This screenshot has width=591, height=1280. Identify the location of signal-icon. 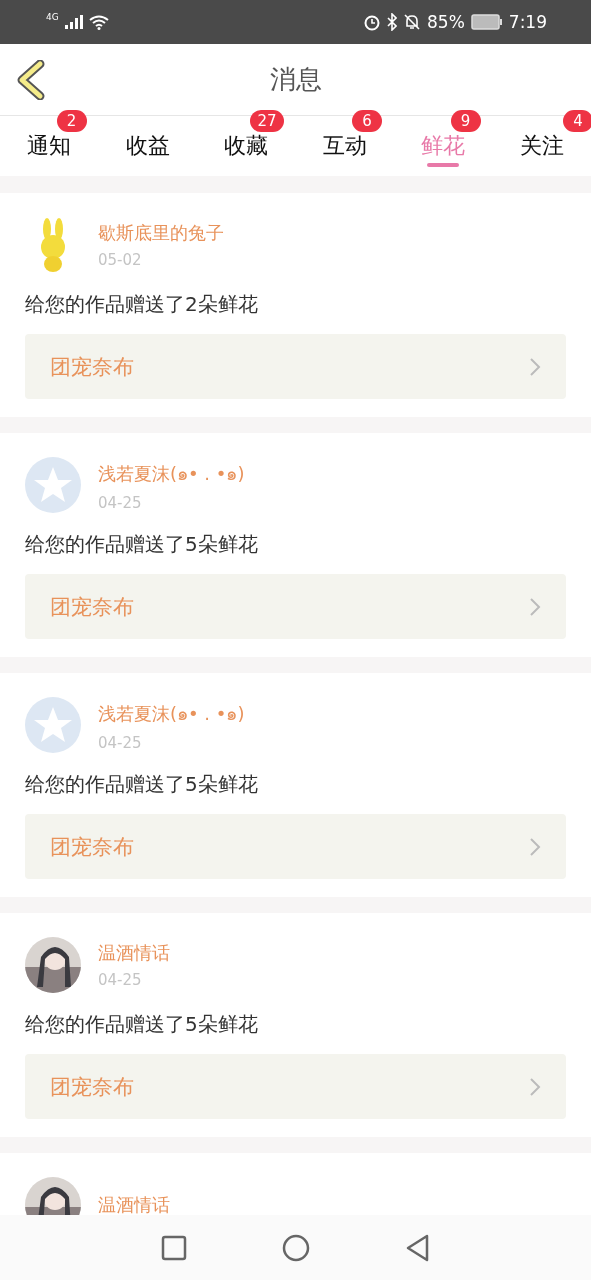
(73, 22).